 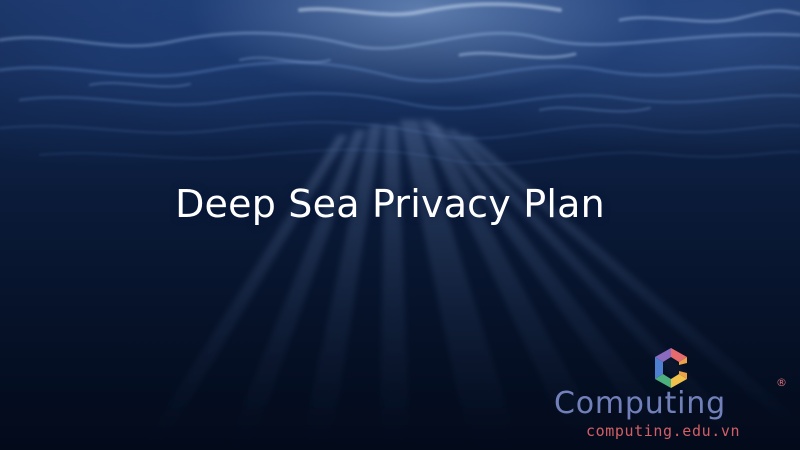 What do you see at coordinates (390, 204) in the screenshot?
I see `page-title: Deep Sea Privacy Plan` at bounding box center [390, 204].